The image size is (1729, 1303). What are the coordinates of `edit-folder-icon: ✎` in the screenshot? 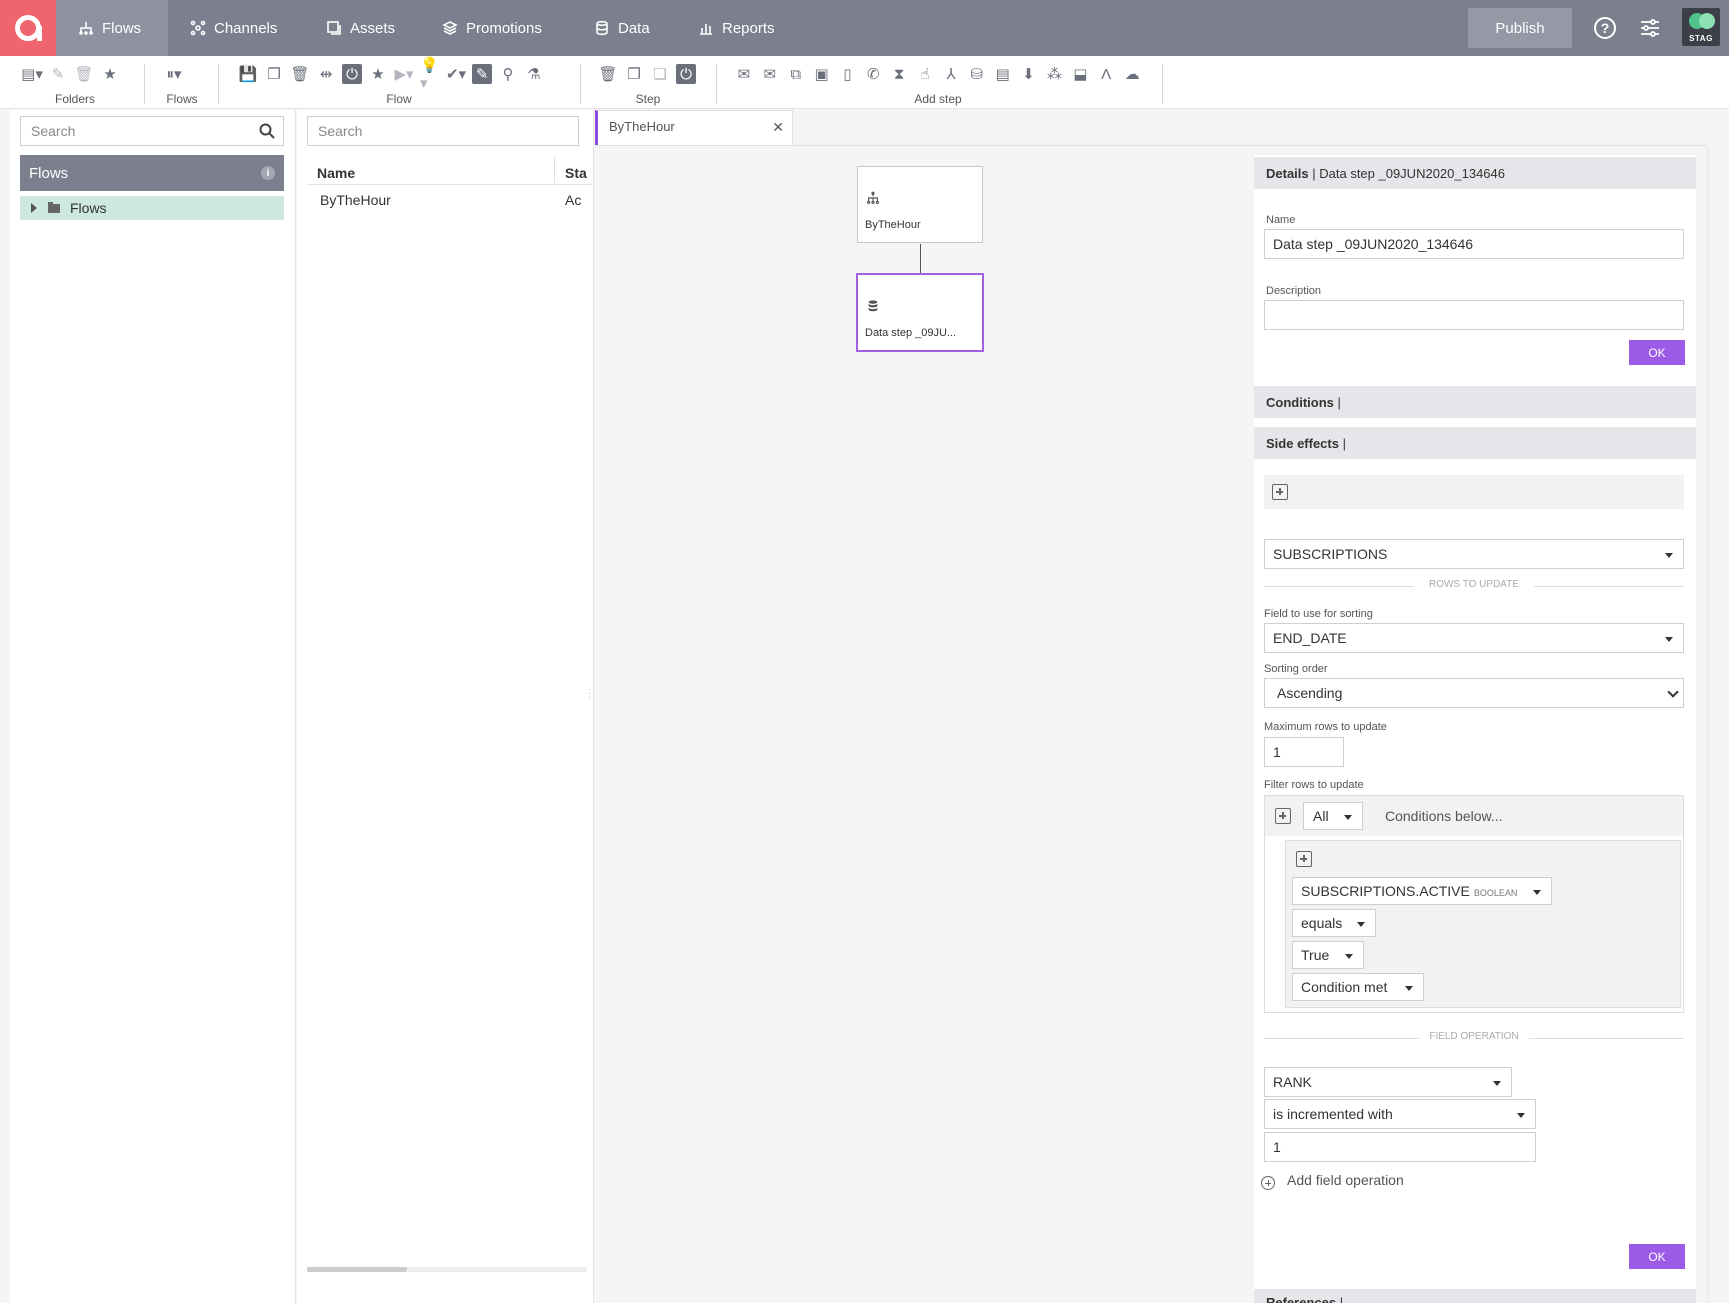 It's located at (58, 74).